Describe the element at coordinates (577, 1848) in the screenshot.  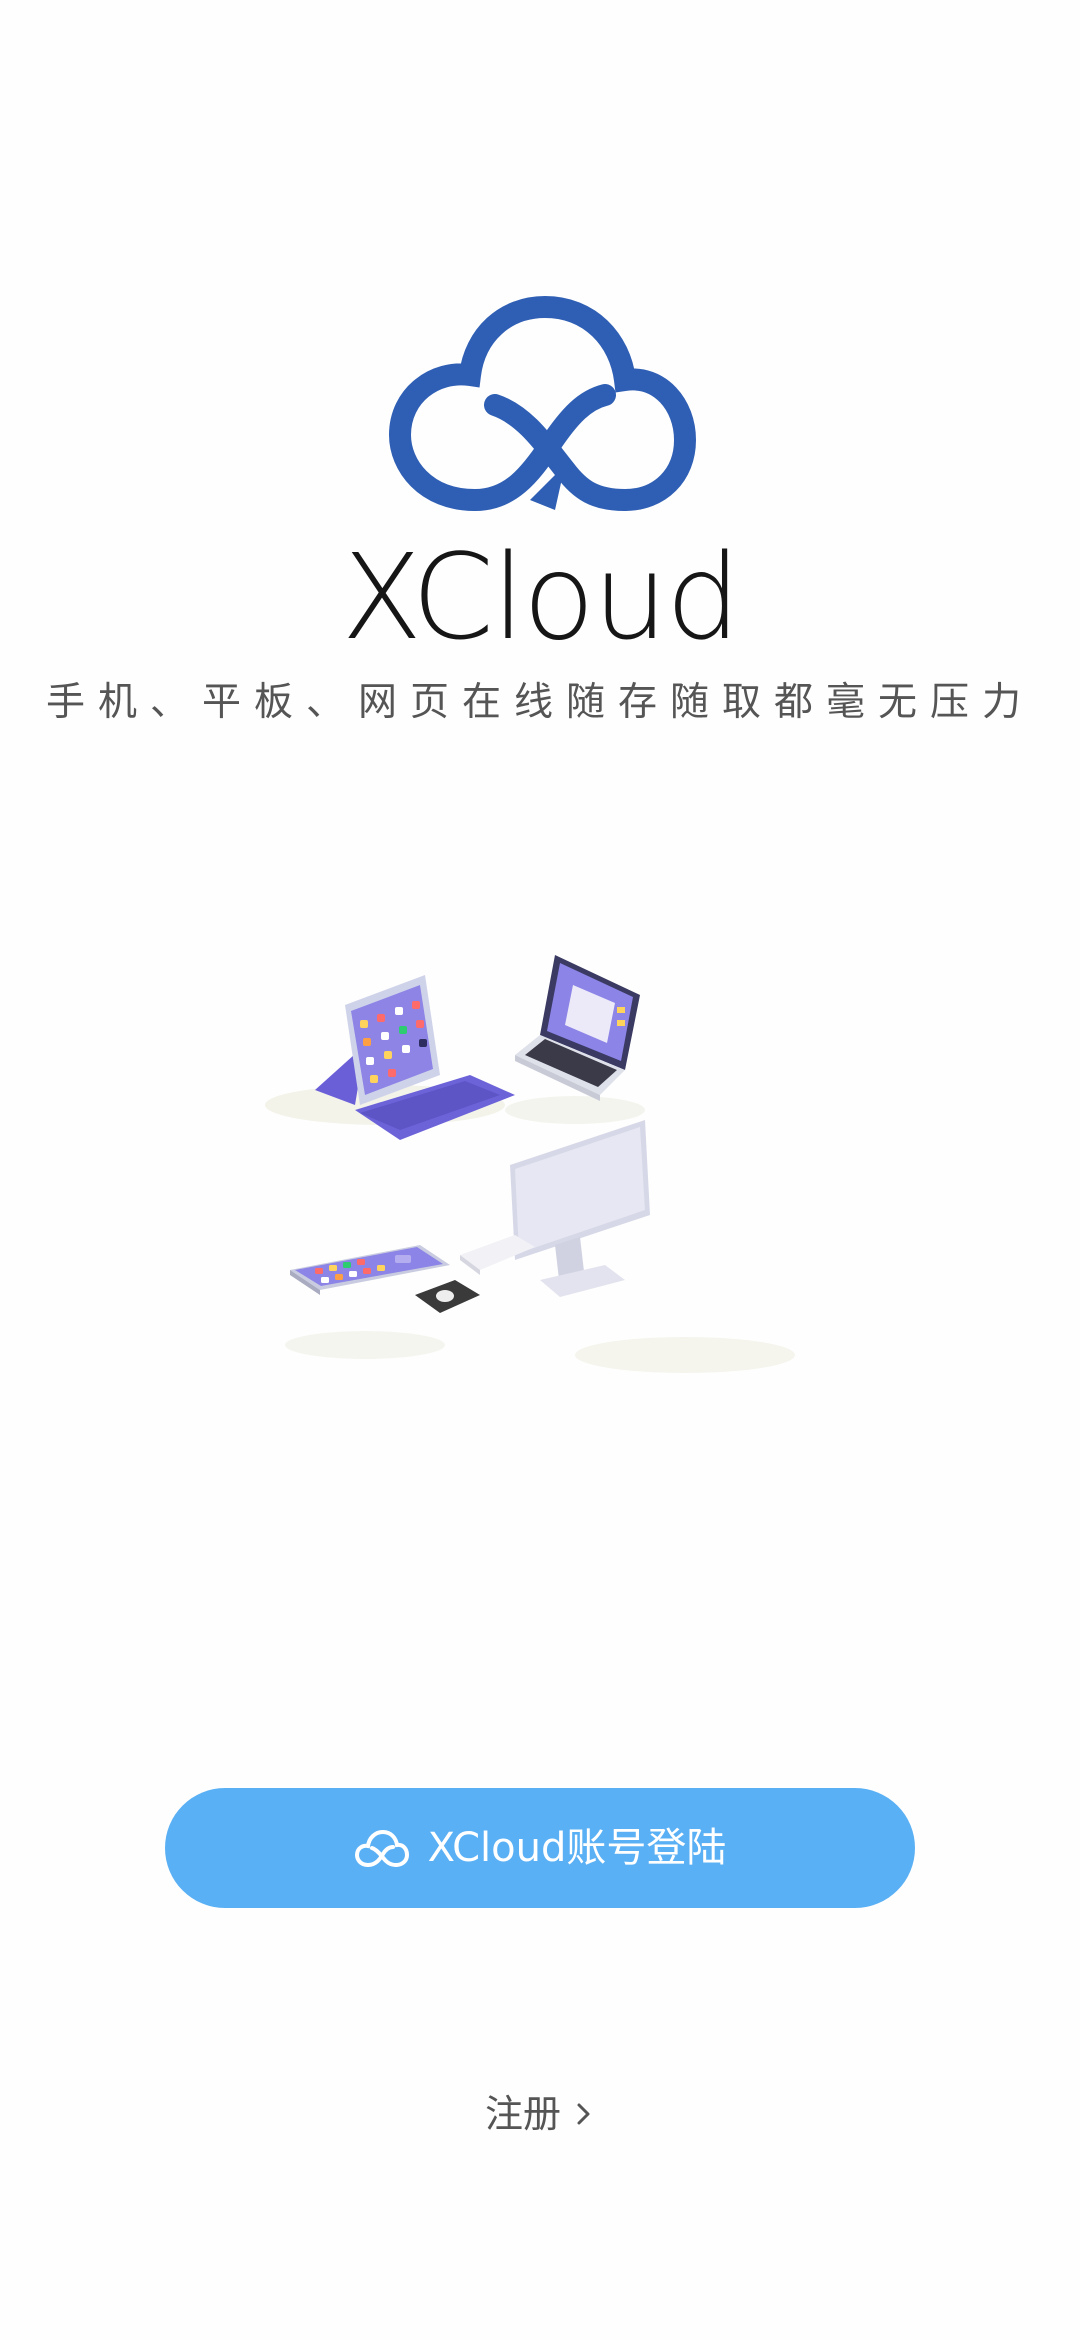
I see `login-button-label: XCloud账号登陆` at that location.